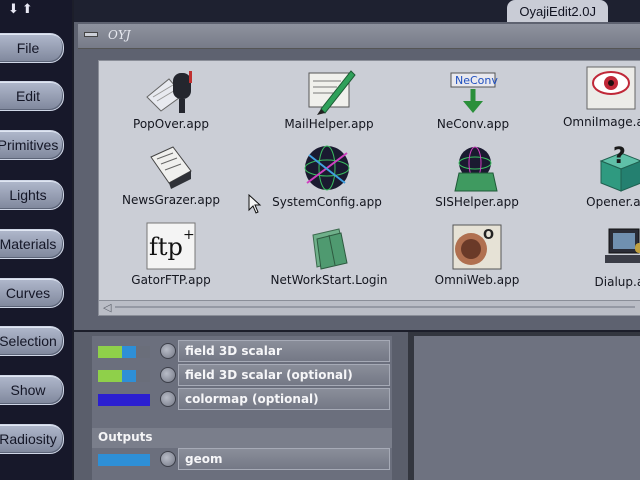 The height and width of the screenshot is (480, 640). Describe the element at coordinates (476, 80) in the screenshot. I see `svg-text: NeConv` at that location.